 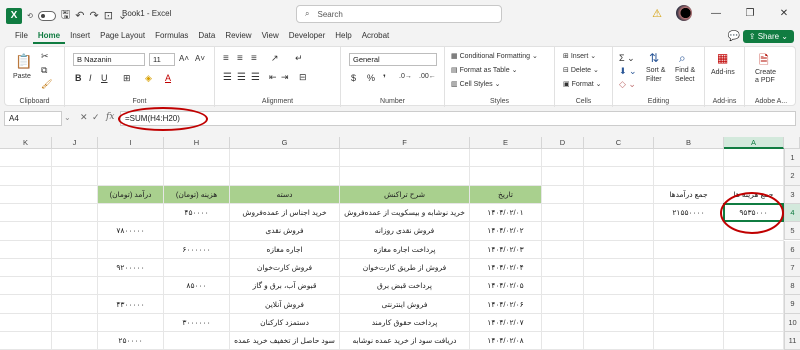 I want to click on orientation-icon: ↗, so click(x=275, y=58).